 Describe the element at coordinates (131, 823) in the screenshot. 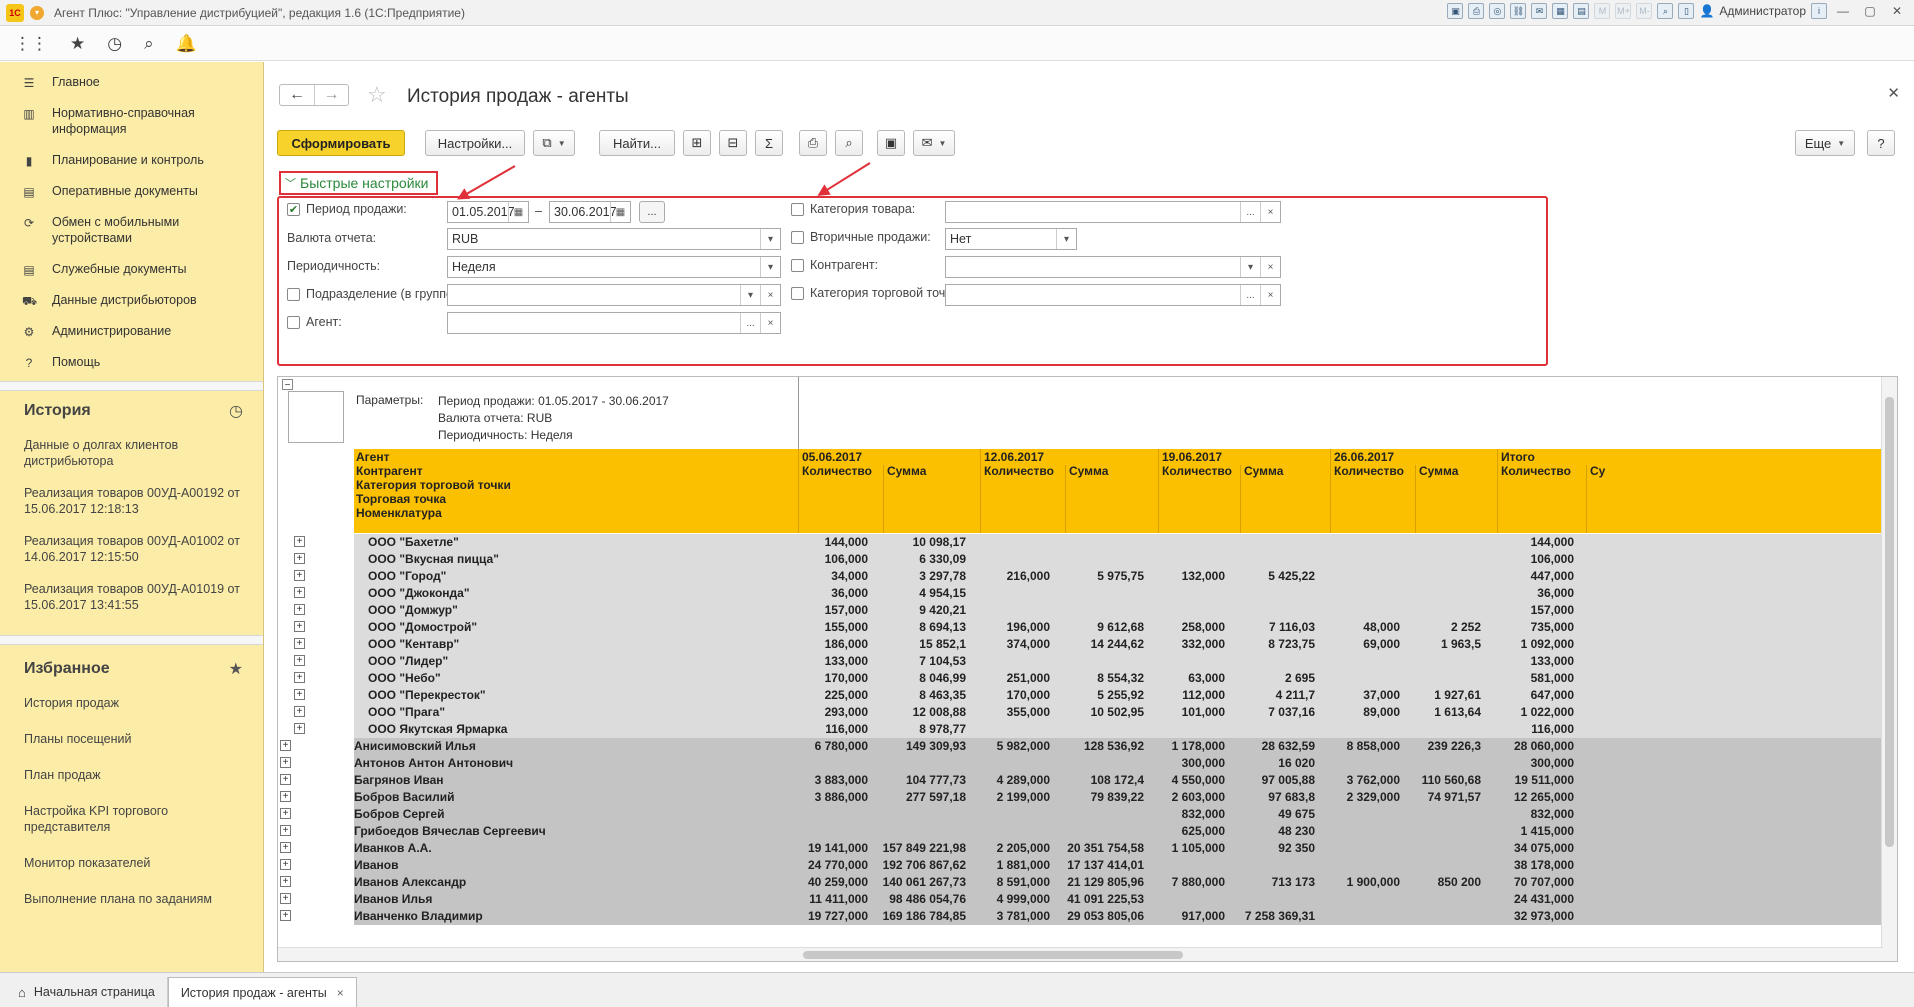

I see `favorite-item: Настройка KPI торгового представителя` at that location.